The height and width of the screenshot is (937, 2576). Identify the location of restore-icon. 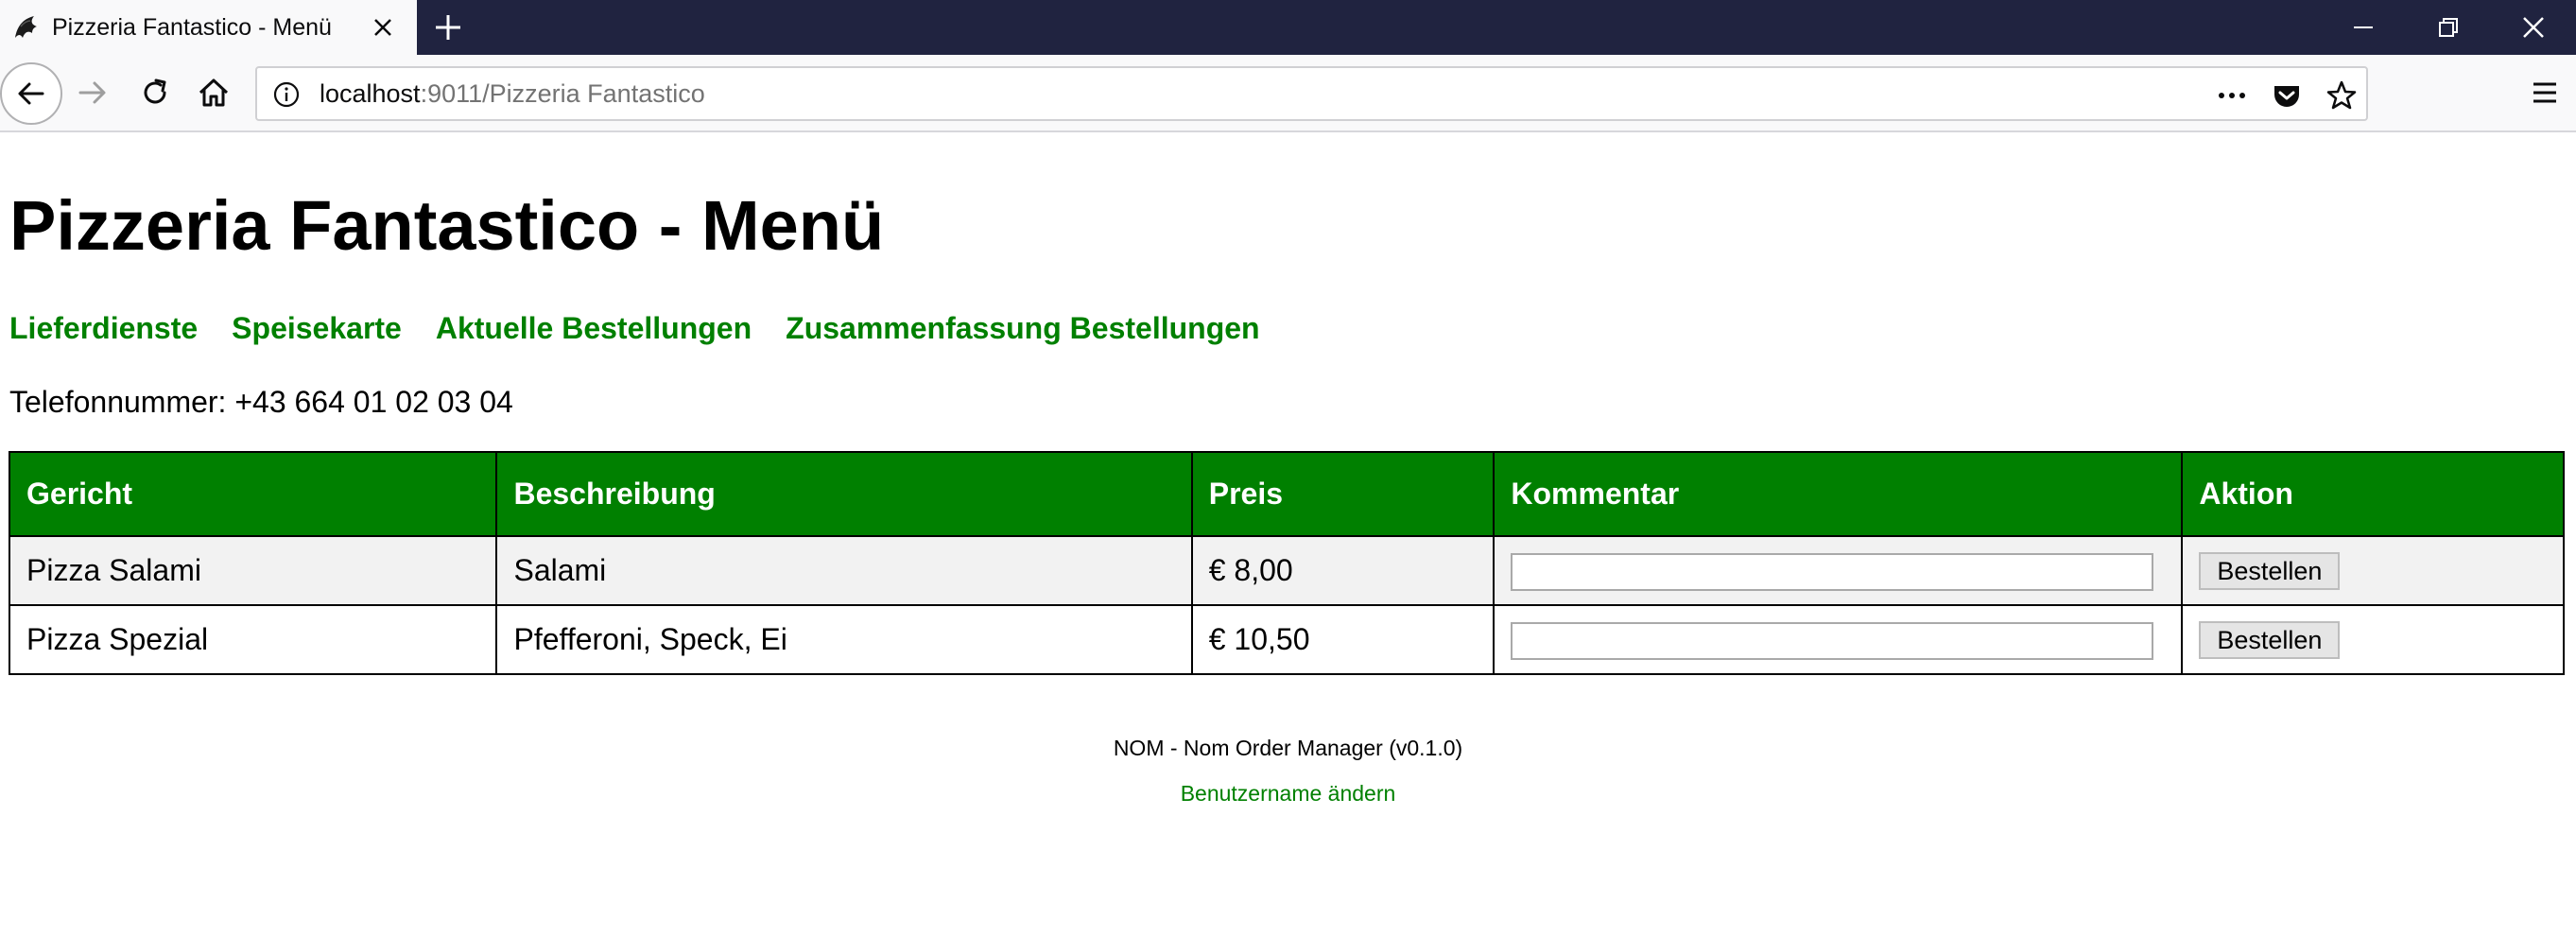
(2448, 27).